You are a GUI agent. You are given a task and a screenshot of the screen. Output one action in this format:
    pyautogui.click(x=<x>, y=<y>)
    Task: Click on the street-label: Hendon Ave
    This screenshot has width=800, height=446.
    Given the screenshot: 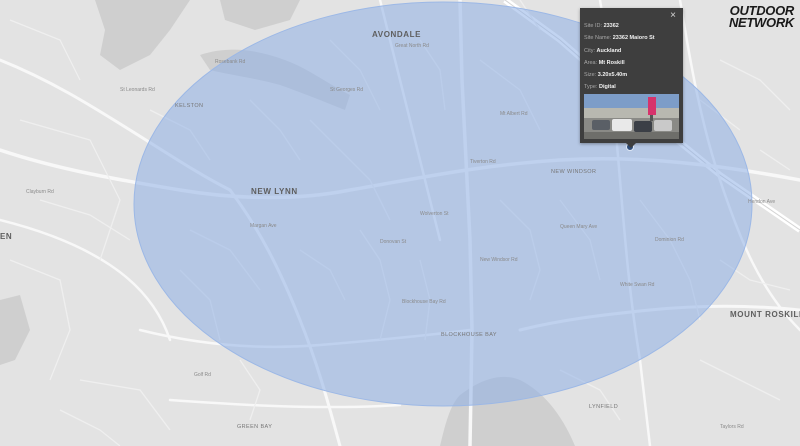 What is the action you would take?
    pyautogui.click(x=762, y=202)
    